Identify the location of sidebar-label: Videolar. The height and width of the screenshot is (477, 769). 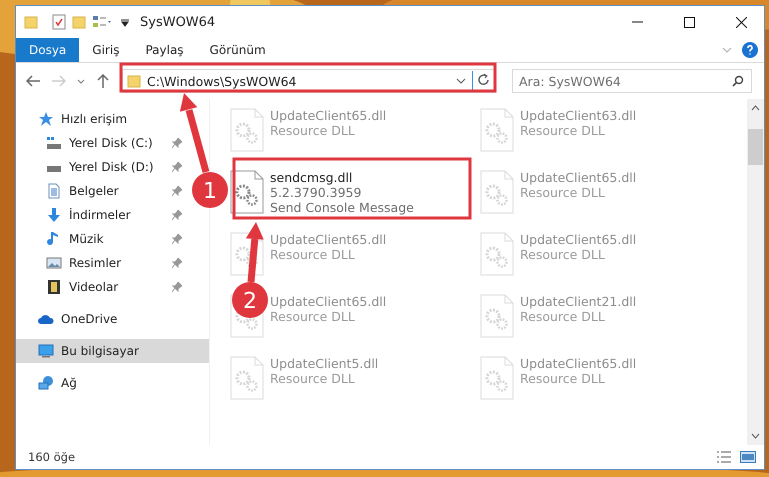
(94, 287).